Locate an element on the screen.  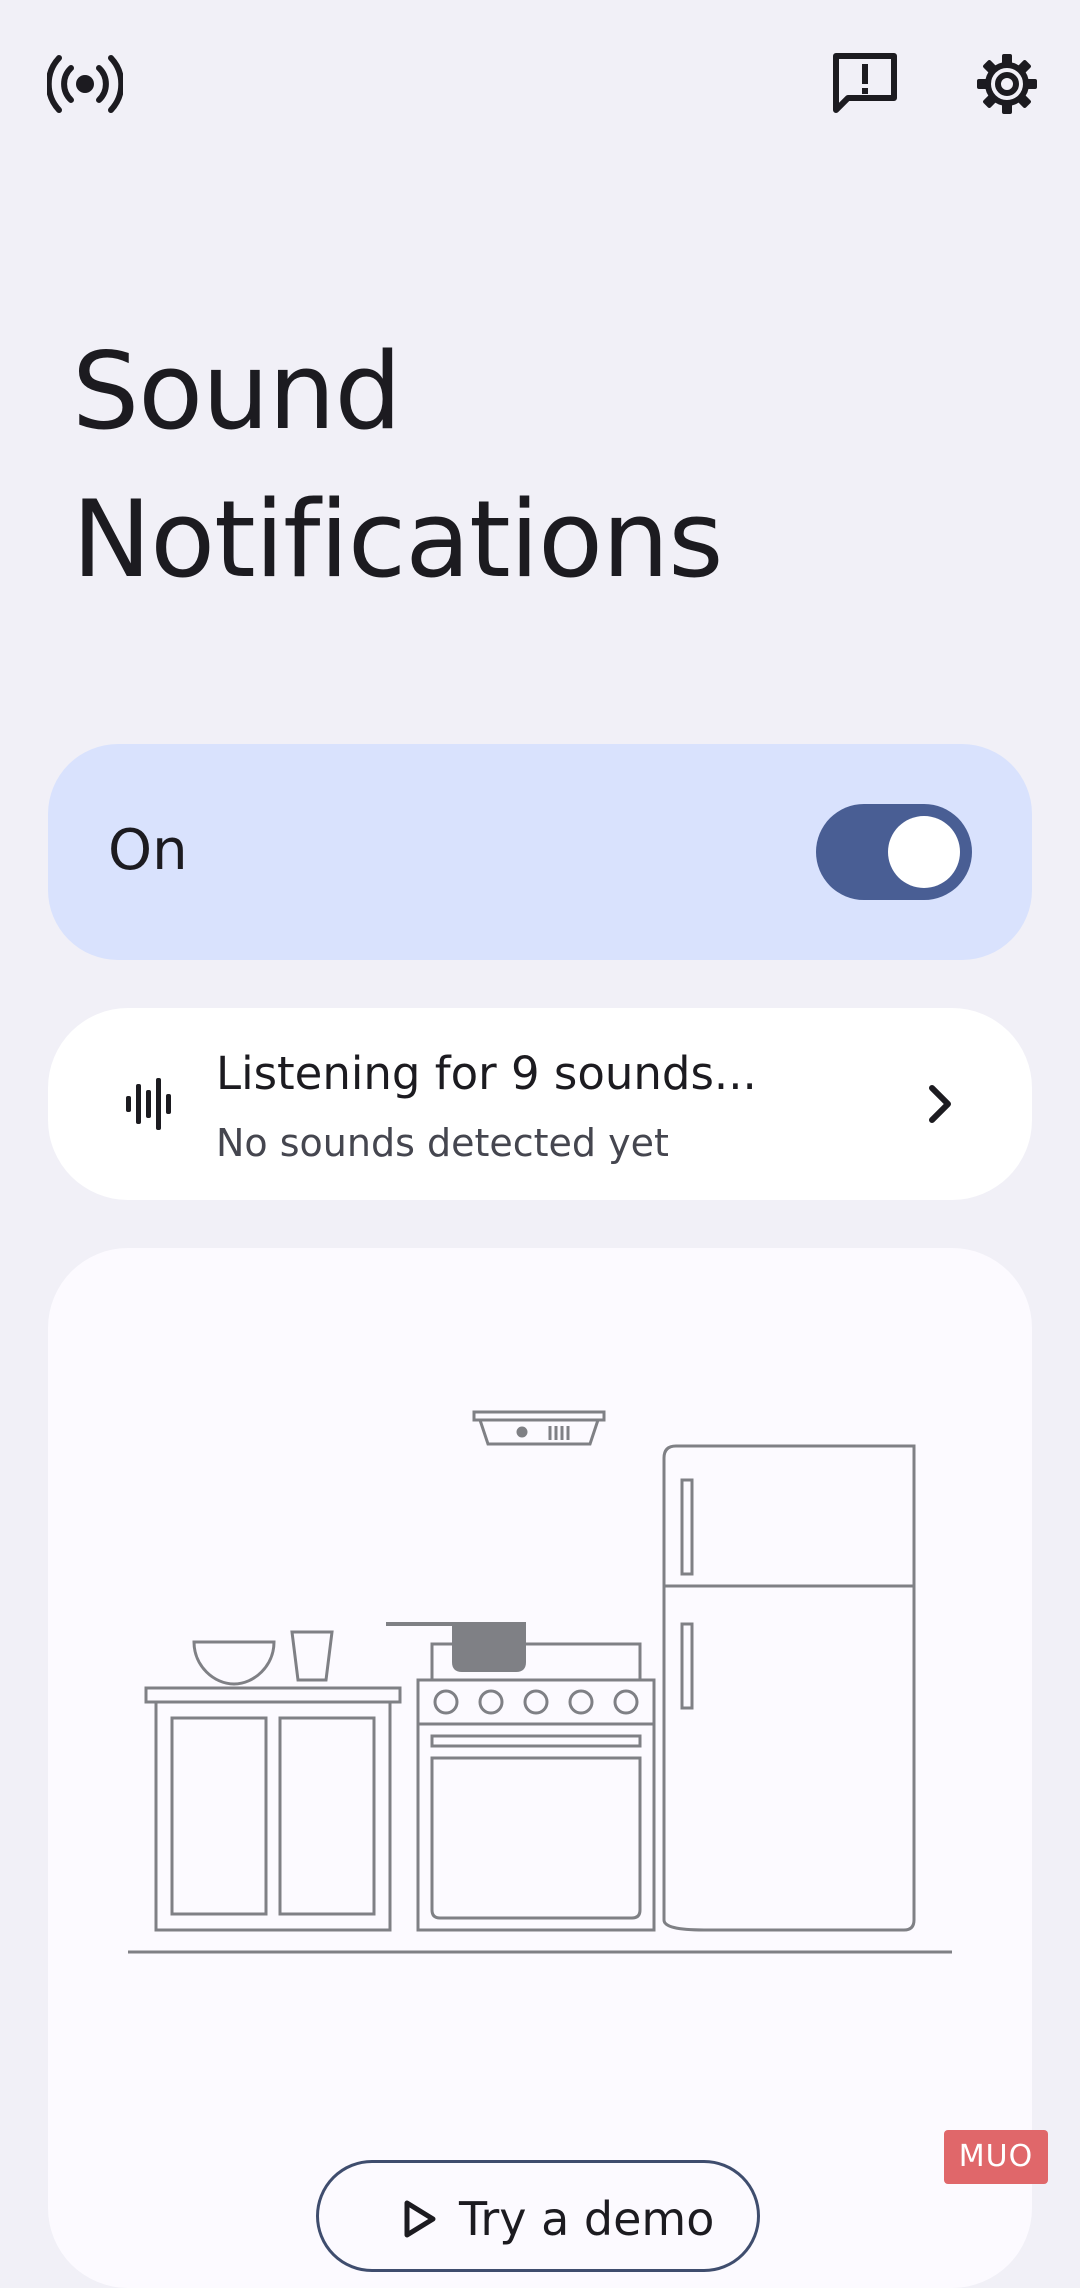
try-demo-button: Try a demo is located at coordinates (538, 2216).